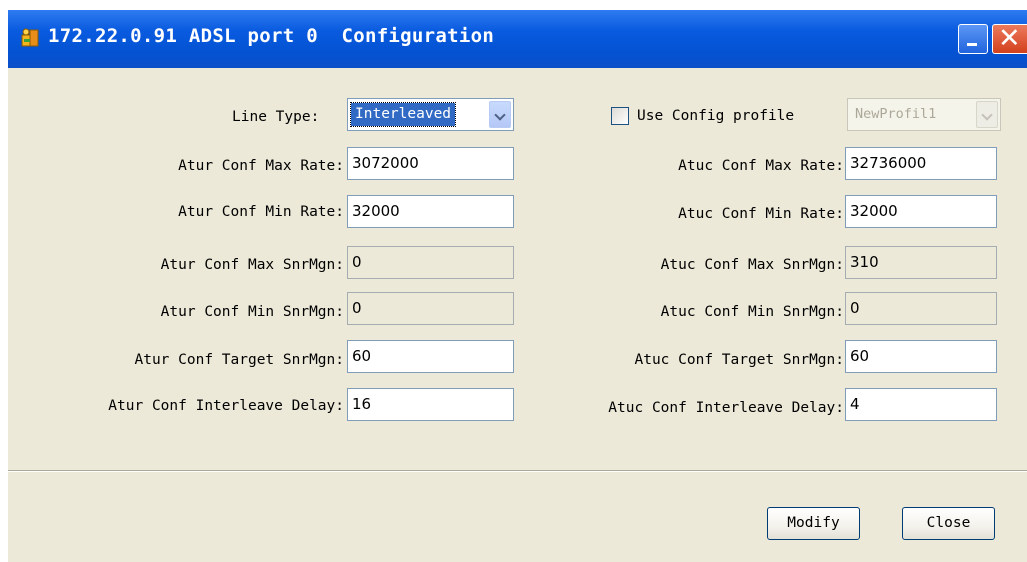  Describe the element at coordinates (921, 262) in the screenshot. I see `atuc-max-snrmgn-input: 310` at that location.